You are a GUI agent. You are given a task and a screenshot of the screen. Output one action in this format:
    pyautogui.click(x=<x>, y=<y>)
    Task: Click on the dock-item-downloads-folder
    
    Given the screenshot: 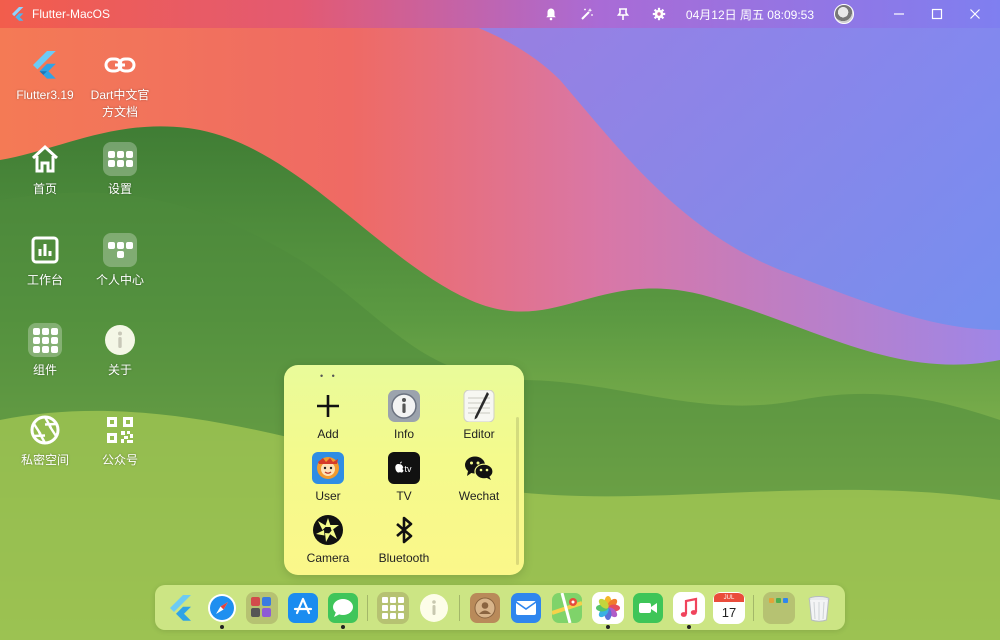 What is the action you would take?
    pyautogui.click(x=779, y=608)
    